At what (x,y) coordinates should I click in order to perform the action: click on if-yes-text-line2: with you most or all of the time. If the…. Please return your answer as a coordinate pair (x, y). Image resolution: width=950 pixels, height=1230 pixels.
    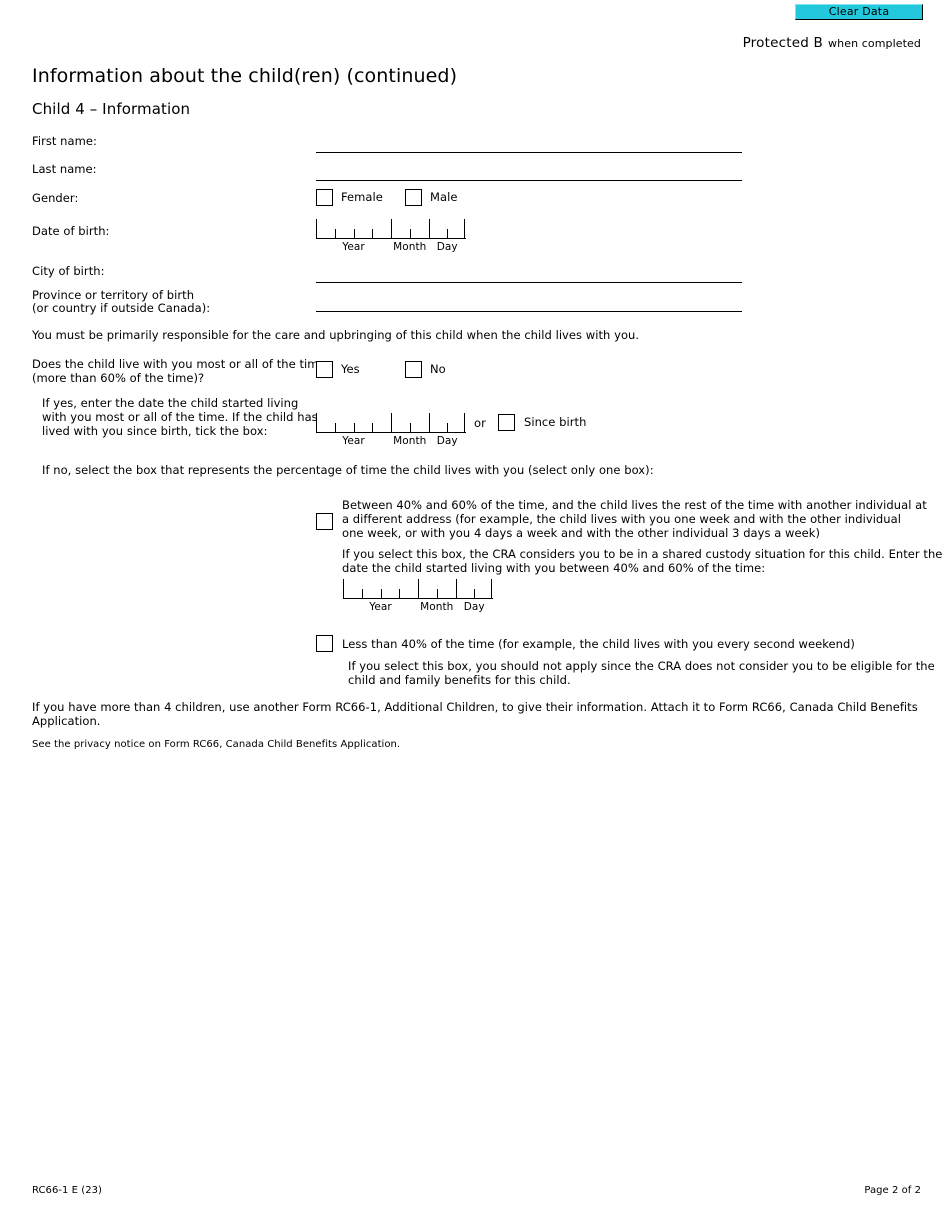
    Looking at the image, I should click on (180, 417).